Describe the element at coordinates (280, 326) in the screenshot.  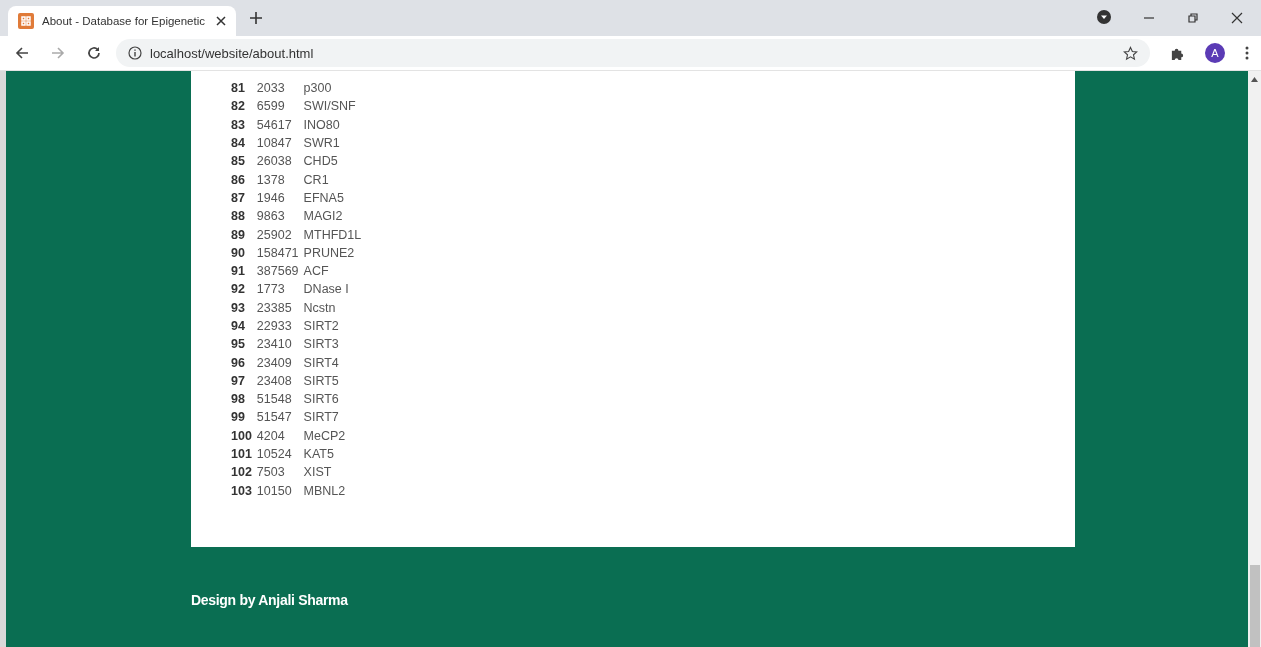
I see `table-cell: 22933` at that location.